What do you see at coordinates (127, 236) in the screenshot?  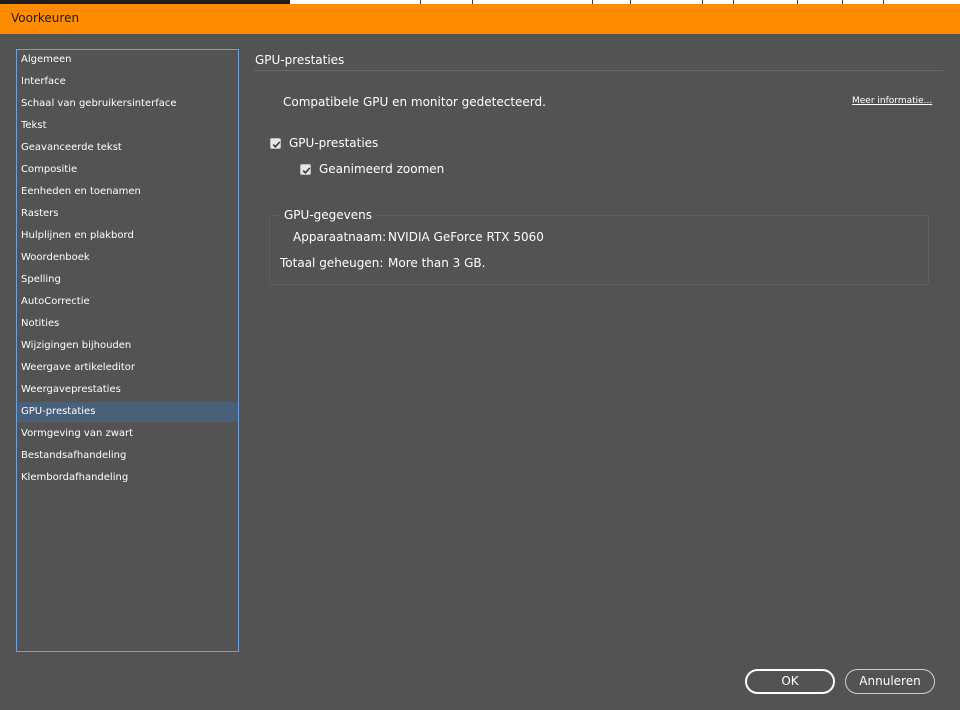 I see `sidebar-item-guides-pasteboard: Hulplijnen en plakbord` at bounding box center [127, 236].